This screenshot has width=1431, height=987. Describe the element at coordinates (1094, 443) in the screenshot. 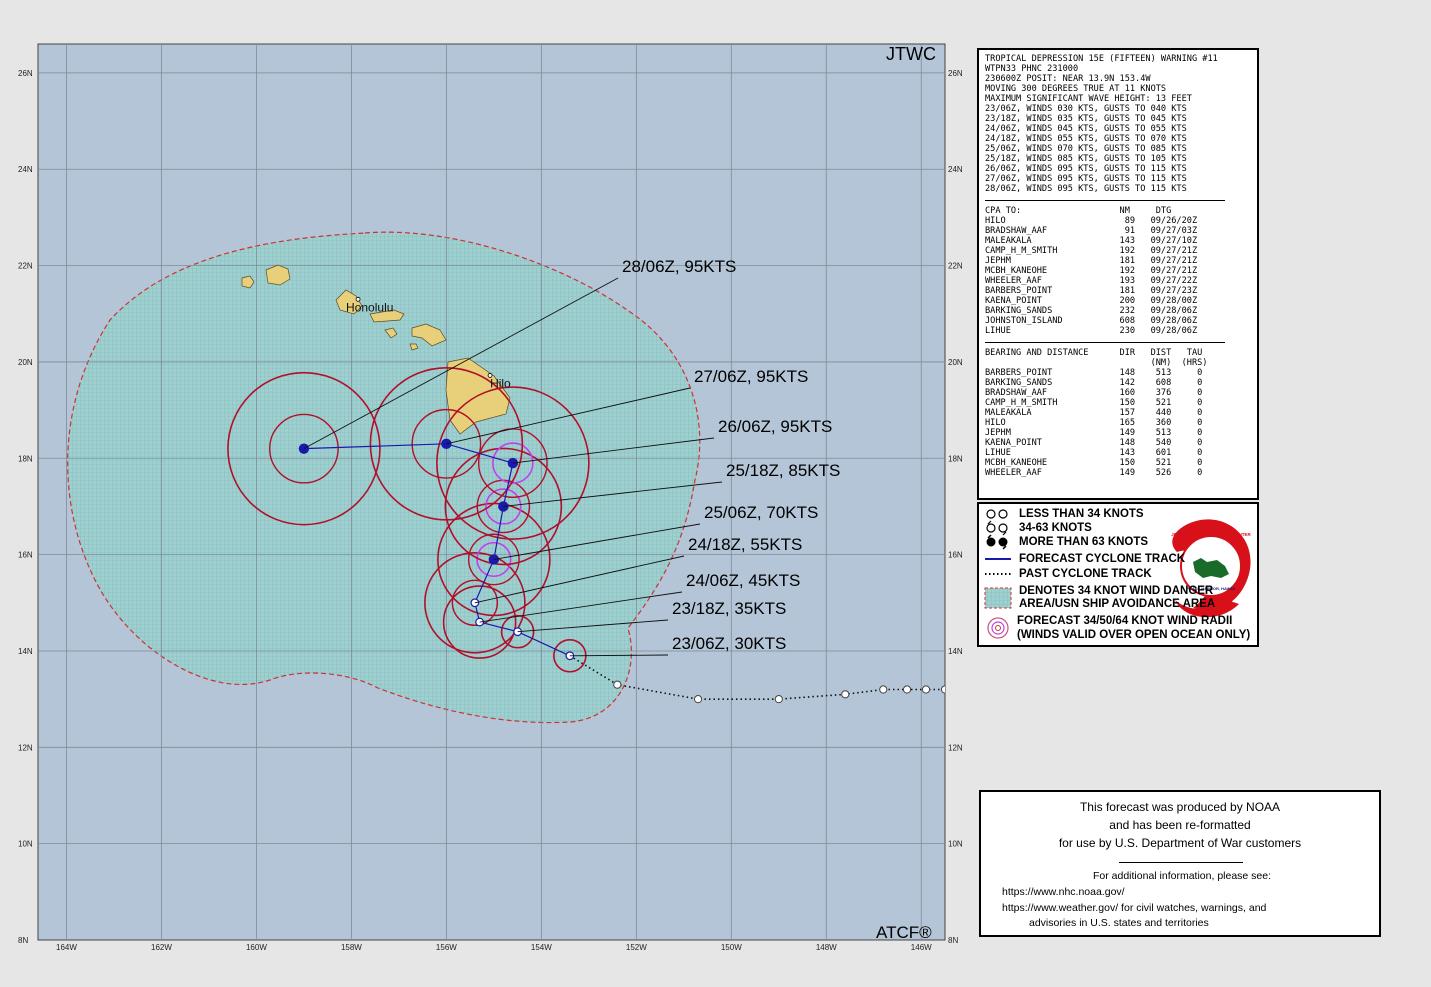

I see `bearing-row: KAENA_POINT 148 540 0` at that location.